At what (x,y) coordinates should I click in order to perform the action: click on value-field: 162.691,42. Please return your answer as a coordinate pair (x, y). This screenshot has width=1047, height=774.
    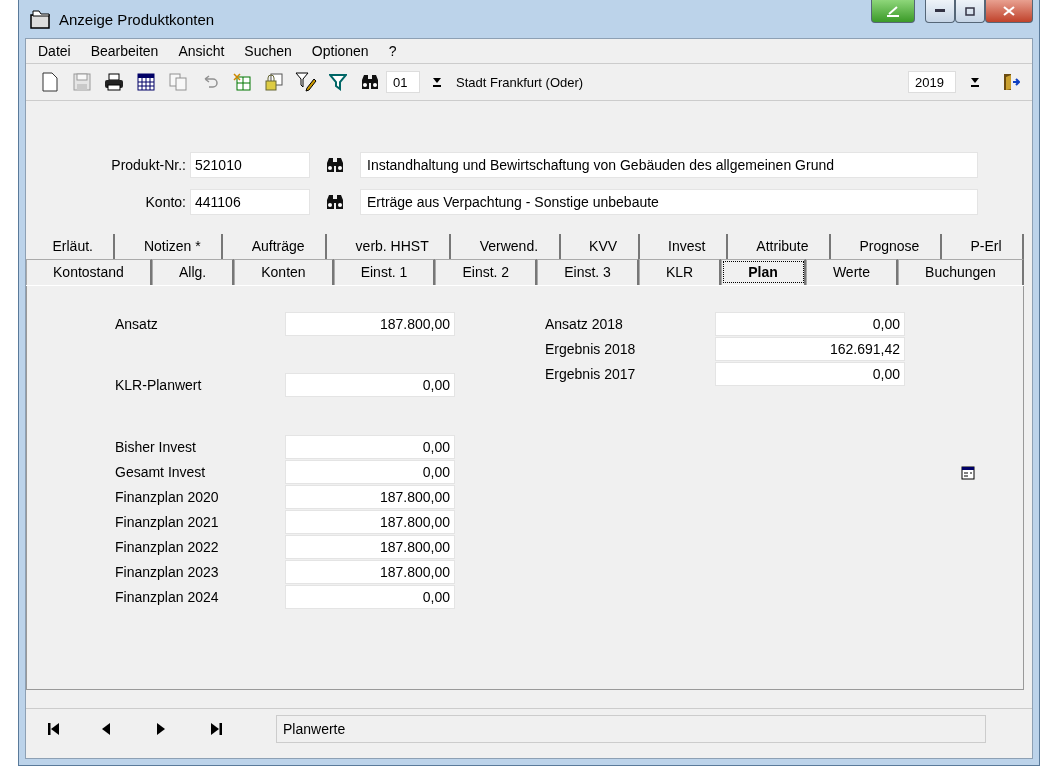
    Looking at the image, I should click on (810, 349).